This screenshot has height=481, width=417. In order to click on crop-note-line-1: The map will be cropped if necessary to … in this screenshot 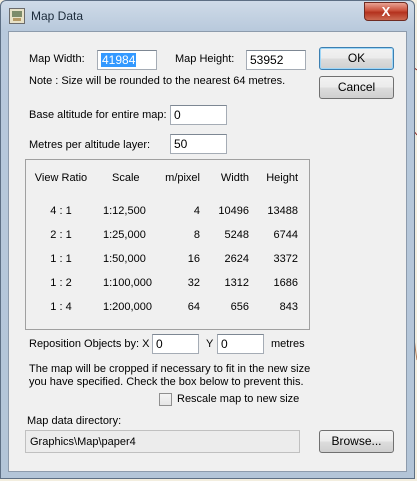, I will do `click(170, 369)`.